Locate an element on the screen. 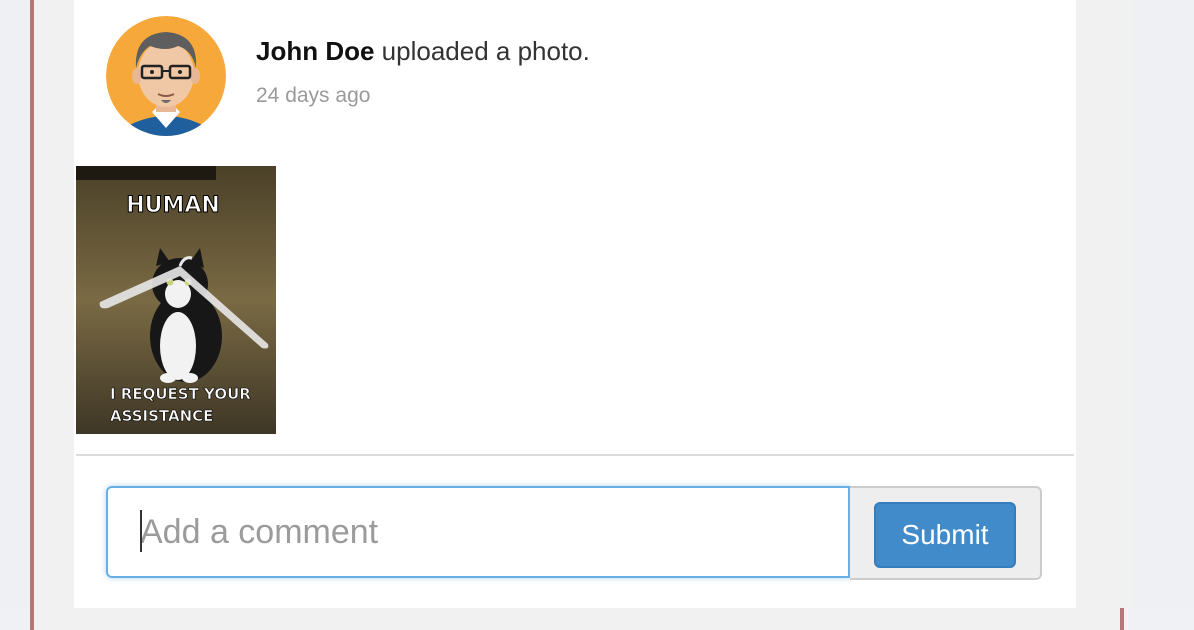 The image size is (1194, 630). meme-bottom-text-line2: ASSISTANCE is located at coordinates (161, 416).